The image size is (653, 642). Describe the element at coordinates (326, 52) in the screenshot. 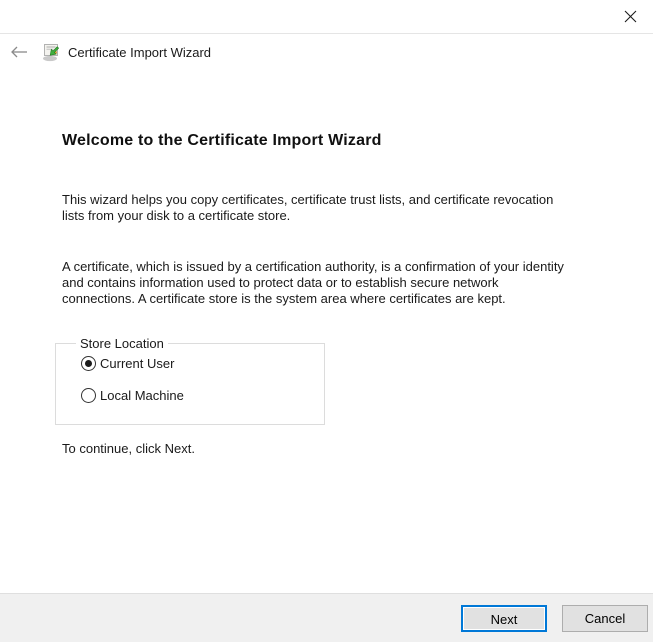

I see `wizard-header: Certificate Import Wizard` at that location.